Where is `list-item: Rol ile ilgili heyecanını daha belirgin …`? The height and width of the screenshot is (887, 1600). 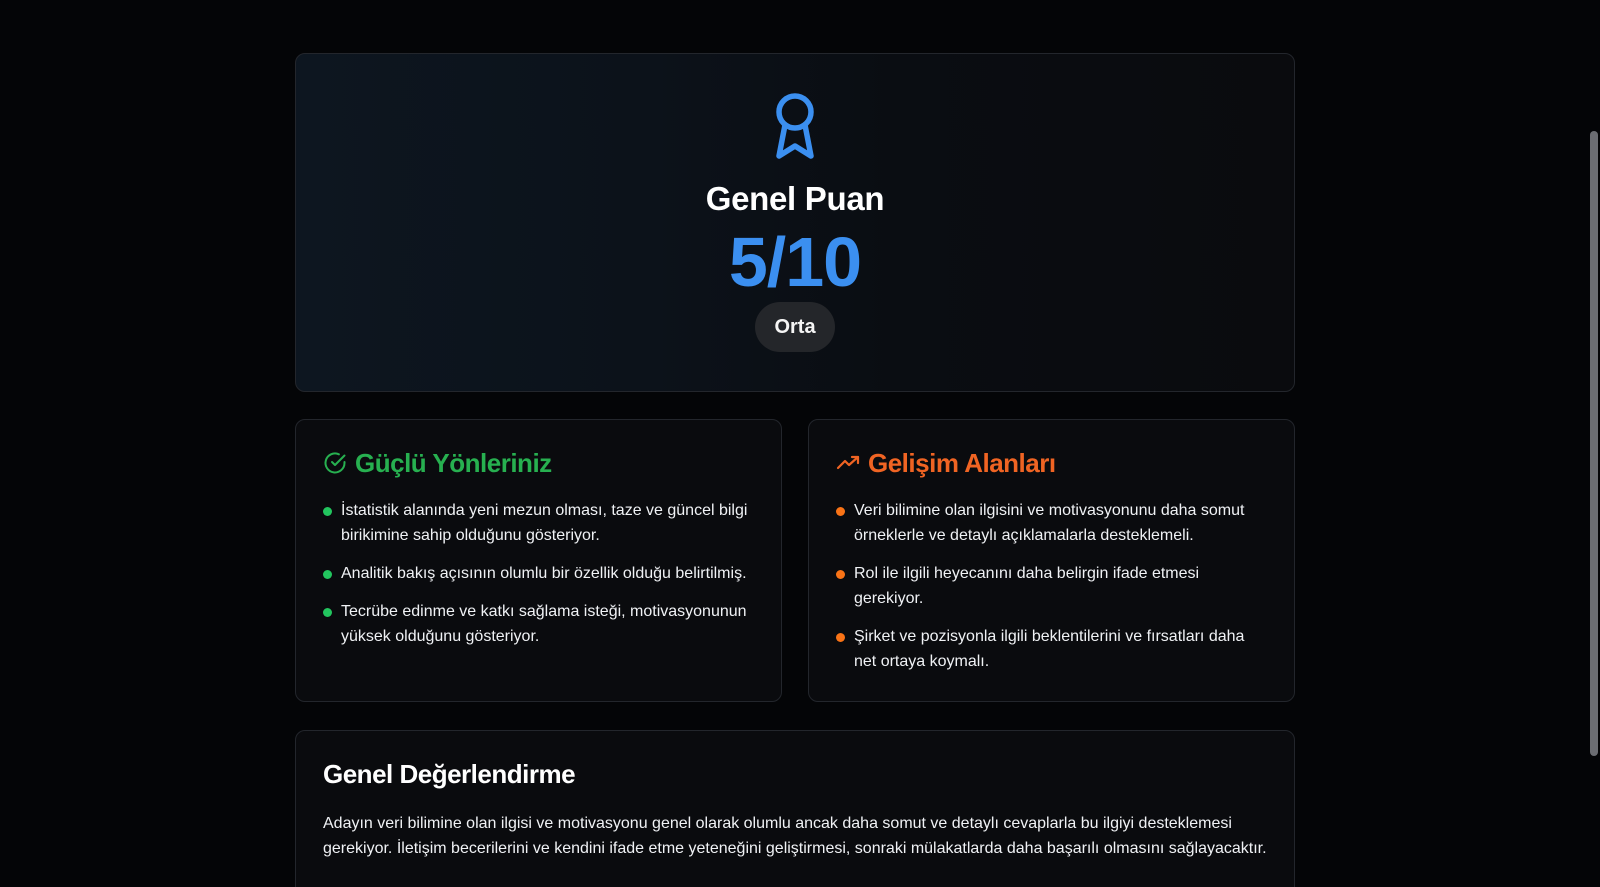
list-item: Rol ile ilgili heyecanını daha belirgin … is located at coordinates (1051, 586).